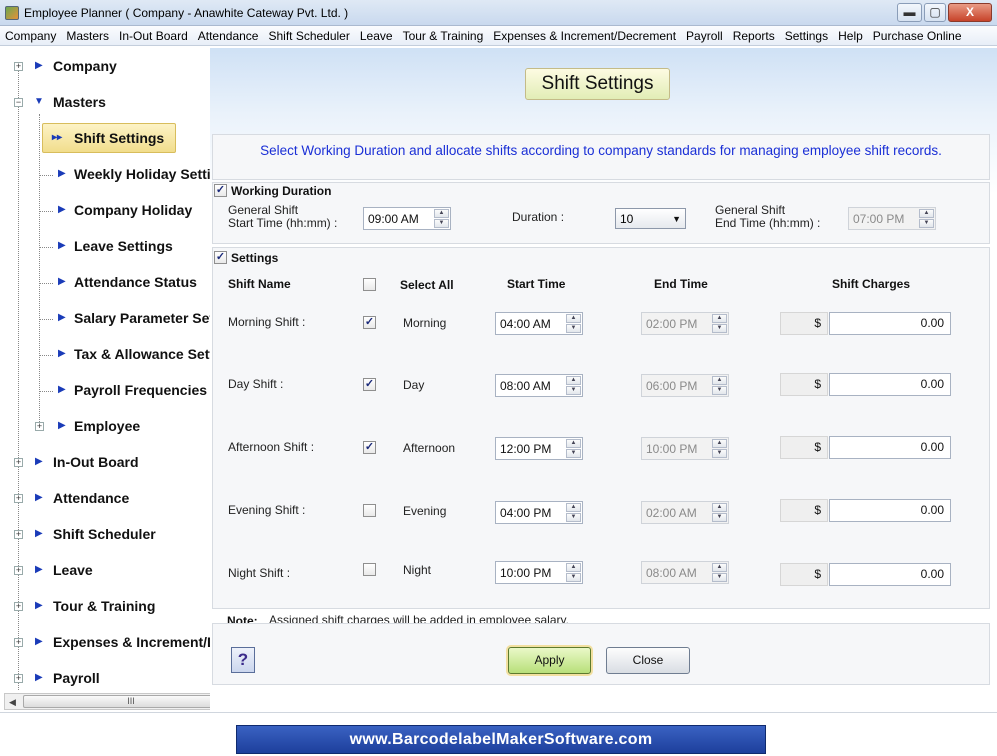 This screenshot has width=997, height=756. What do you see at coordinates (935, 12) in the screenshot?
I see `maximize-button: ▢` at bounding box center [935, 12].